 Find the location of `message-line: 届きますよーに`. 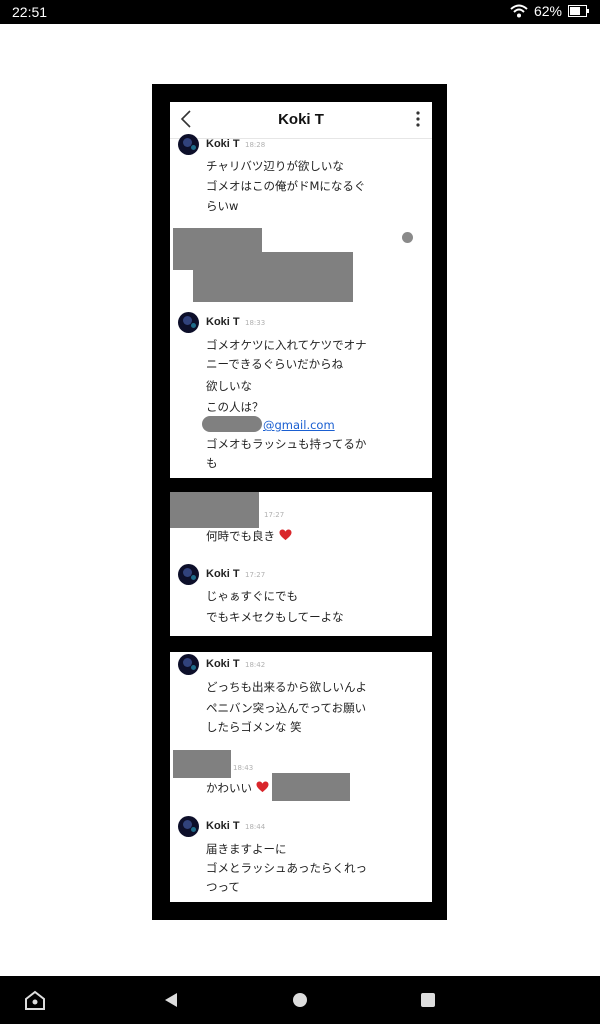

message-line: 届きますよーに is located at coordinates (246, 849).